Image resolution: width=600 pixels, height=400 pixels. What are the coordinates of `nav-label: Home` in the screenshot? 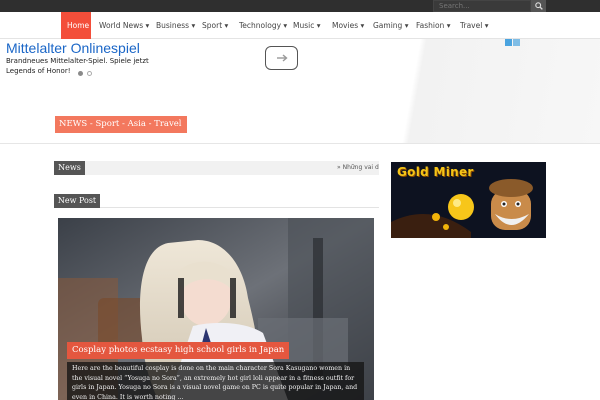 It's located at (78, 25).